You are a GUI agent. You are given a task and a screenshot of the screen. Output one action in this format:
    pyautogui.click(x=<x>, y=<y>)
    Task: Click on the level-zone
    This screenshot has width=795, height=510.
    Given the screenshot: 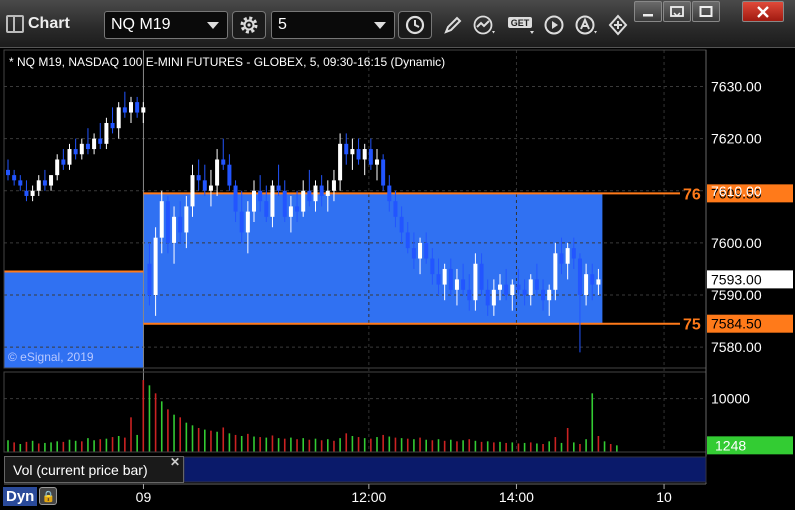 What is the action you would take?
    pyautogui.click(x=373, y=258)
    